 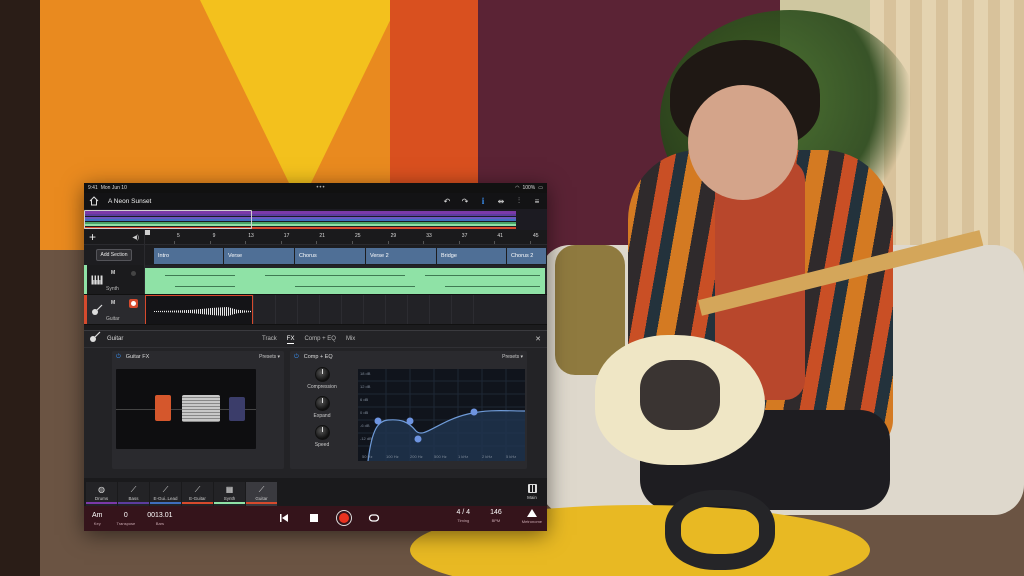 What do you see at coordinates (163, 408) in the screenshot?
I see `overdrive-pedal` at bounding box center [163, 408].